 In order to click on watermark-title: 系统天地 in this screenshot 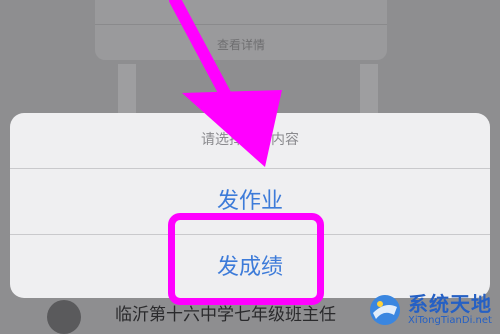, I will do `click(450, 304)`.